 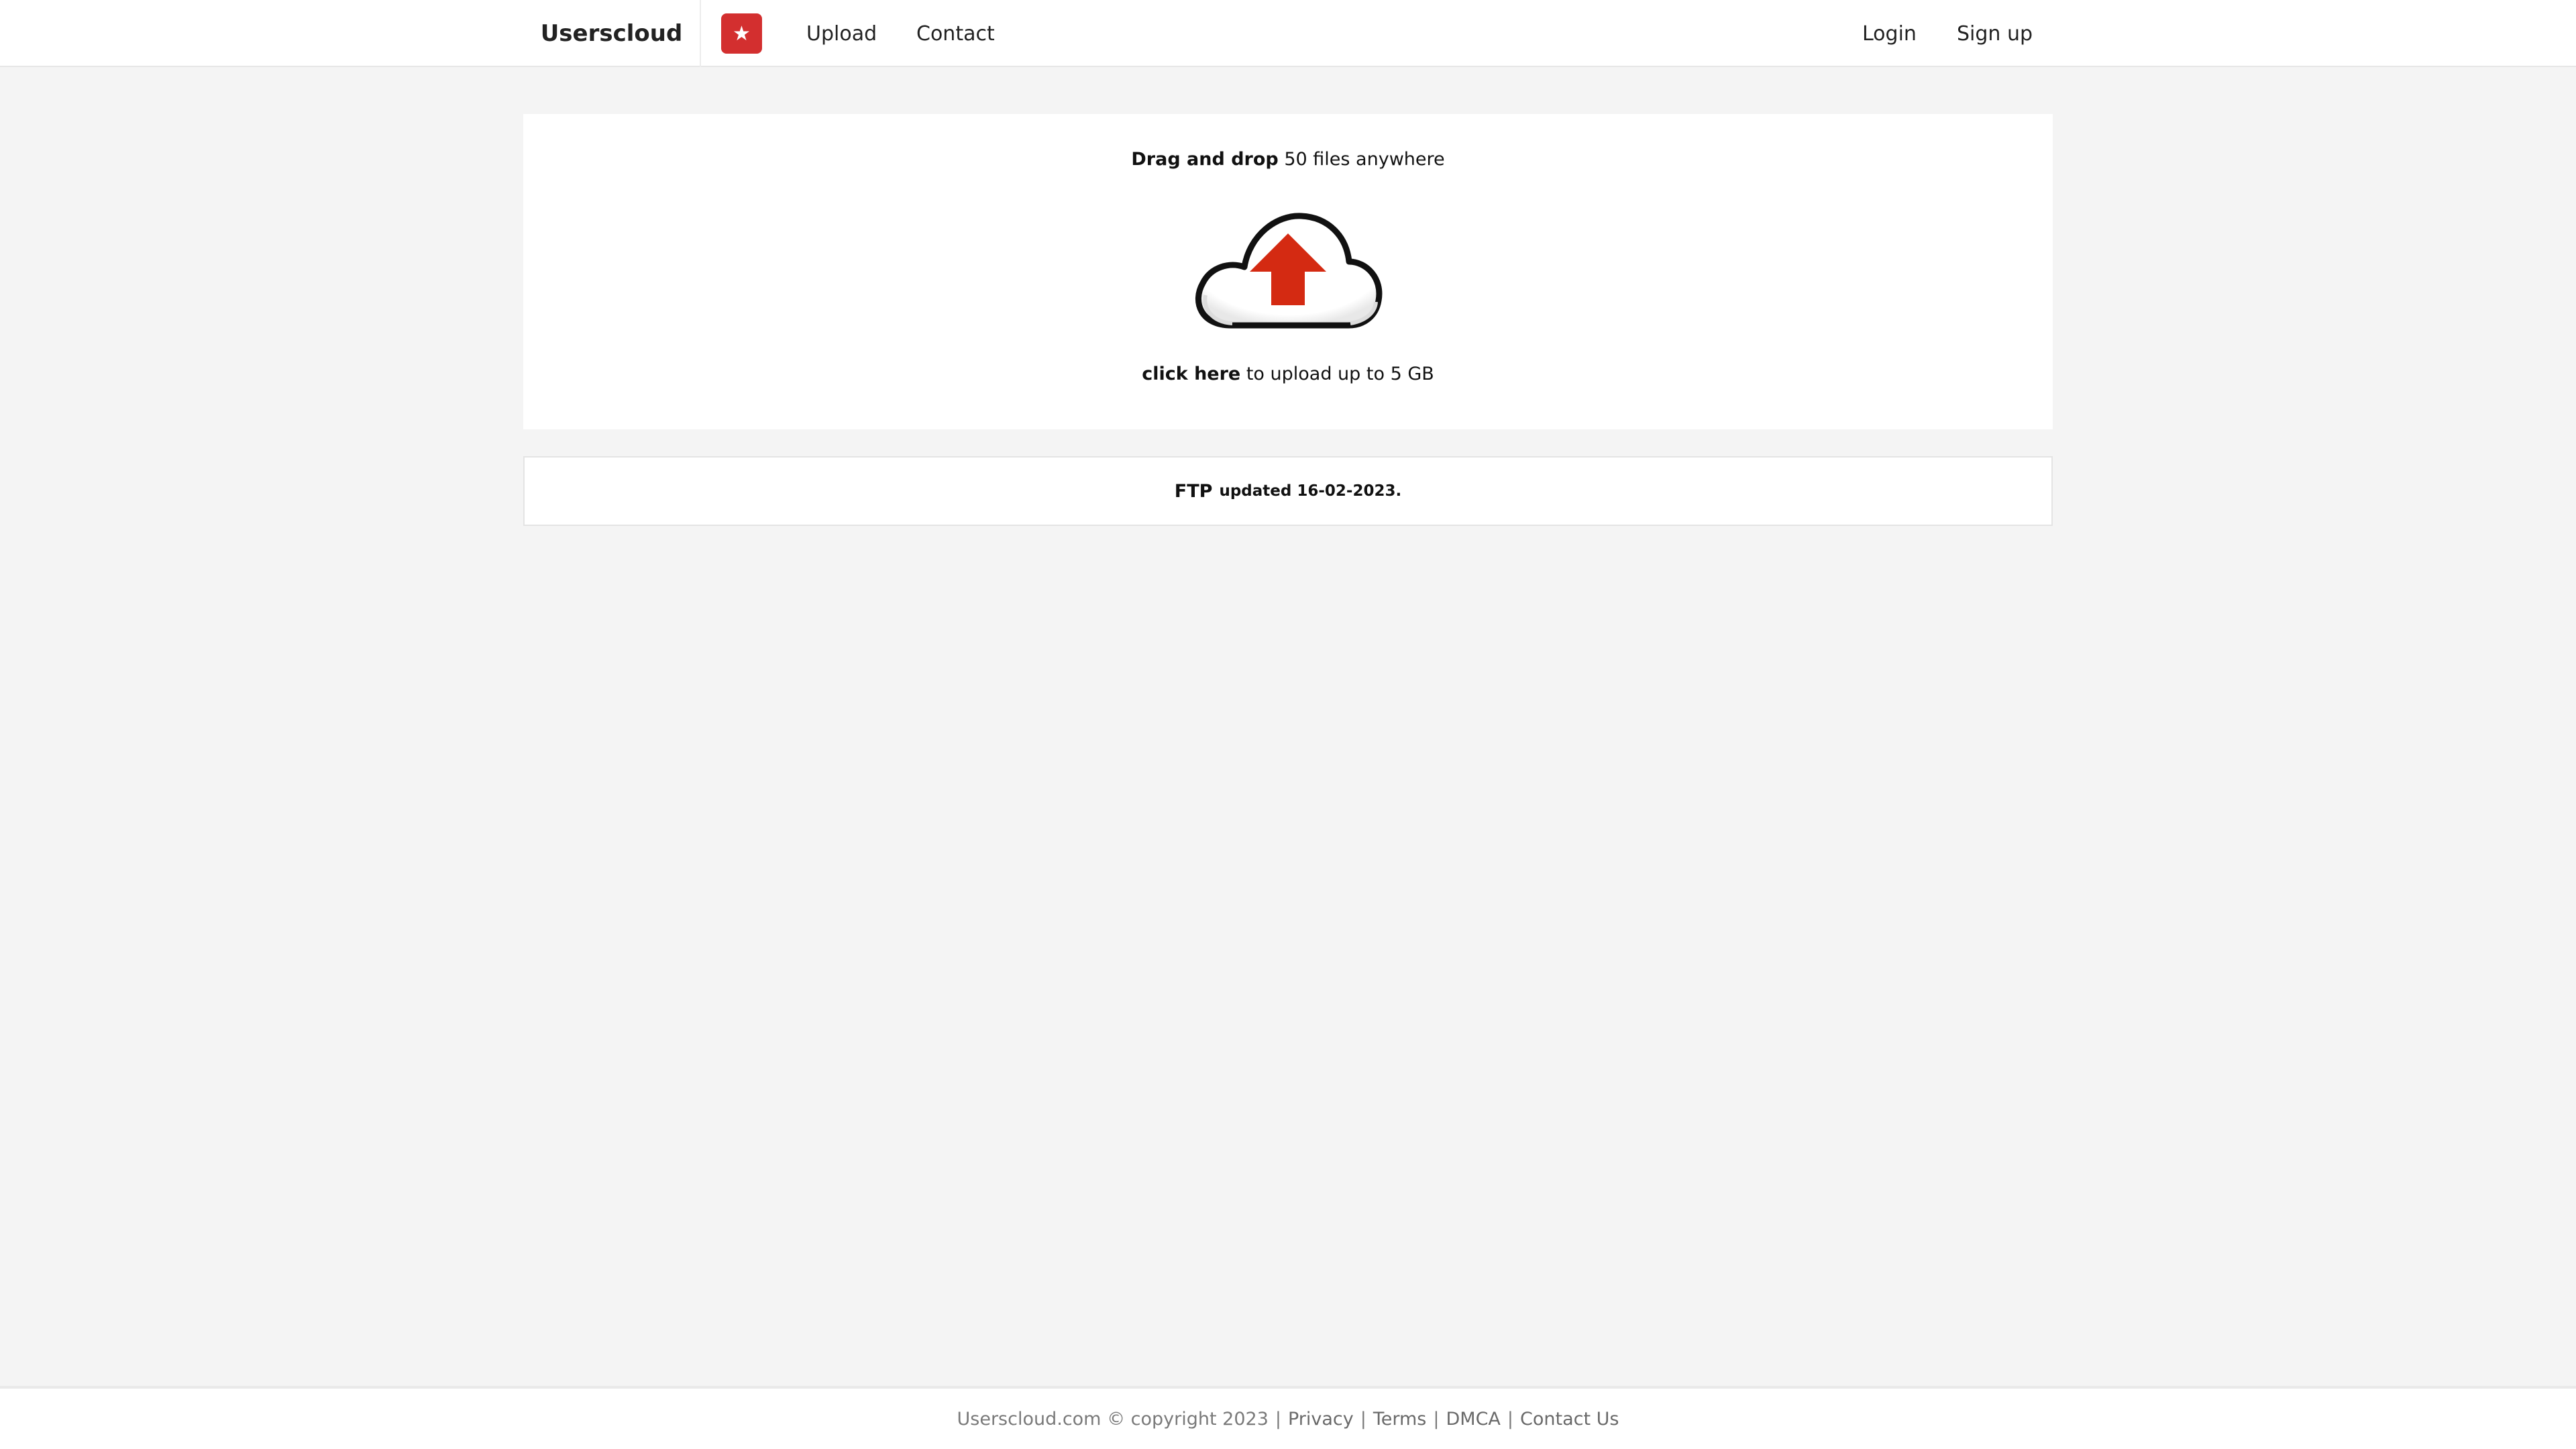 What do you see at coordinates (1310, 491) in the screenshot?
I see `ftp-updated-note: updated 16-02-2023.` at bounding box center [1310, 491].